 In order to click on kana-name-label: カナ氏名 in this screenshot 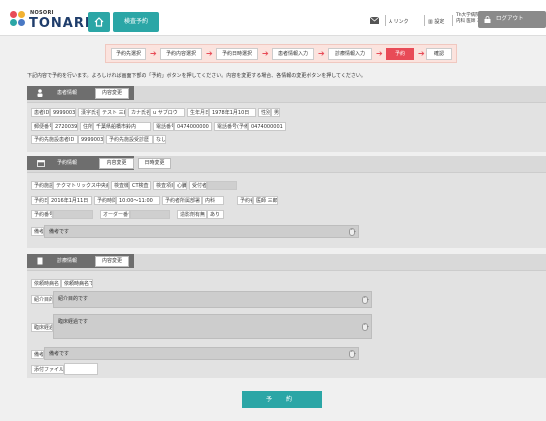, I will do `click(139, 112)`.